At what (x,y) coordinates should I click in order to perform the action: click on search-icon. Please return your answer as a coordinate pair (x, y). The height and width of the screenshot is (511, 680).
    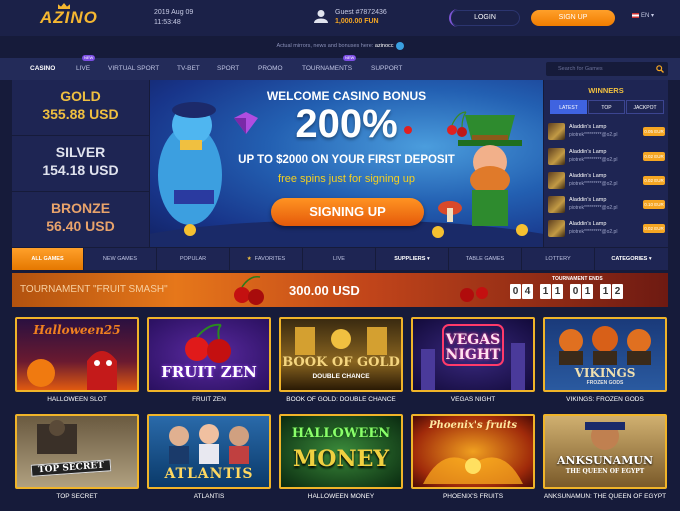
    Looking at the image, I should click on (660, 69).